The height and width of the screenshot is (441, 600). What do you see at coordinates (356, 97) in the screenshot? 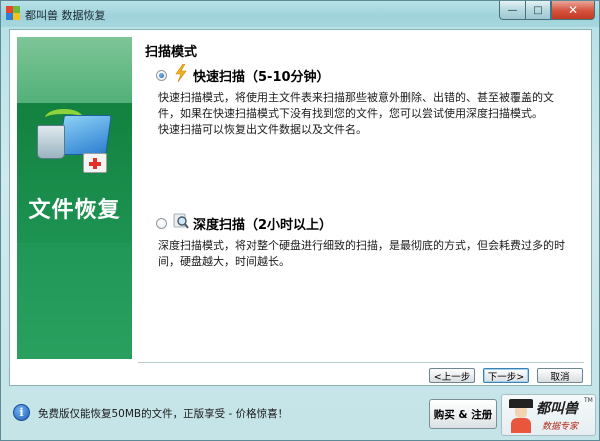
I see `quick-scan-desc-line: 快速扫描模式，将使用主文件表来扫描那些被意外删除、出错的、甚至被覆盖的文` at bounding box center [356, 97].